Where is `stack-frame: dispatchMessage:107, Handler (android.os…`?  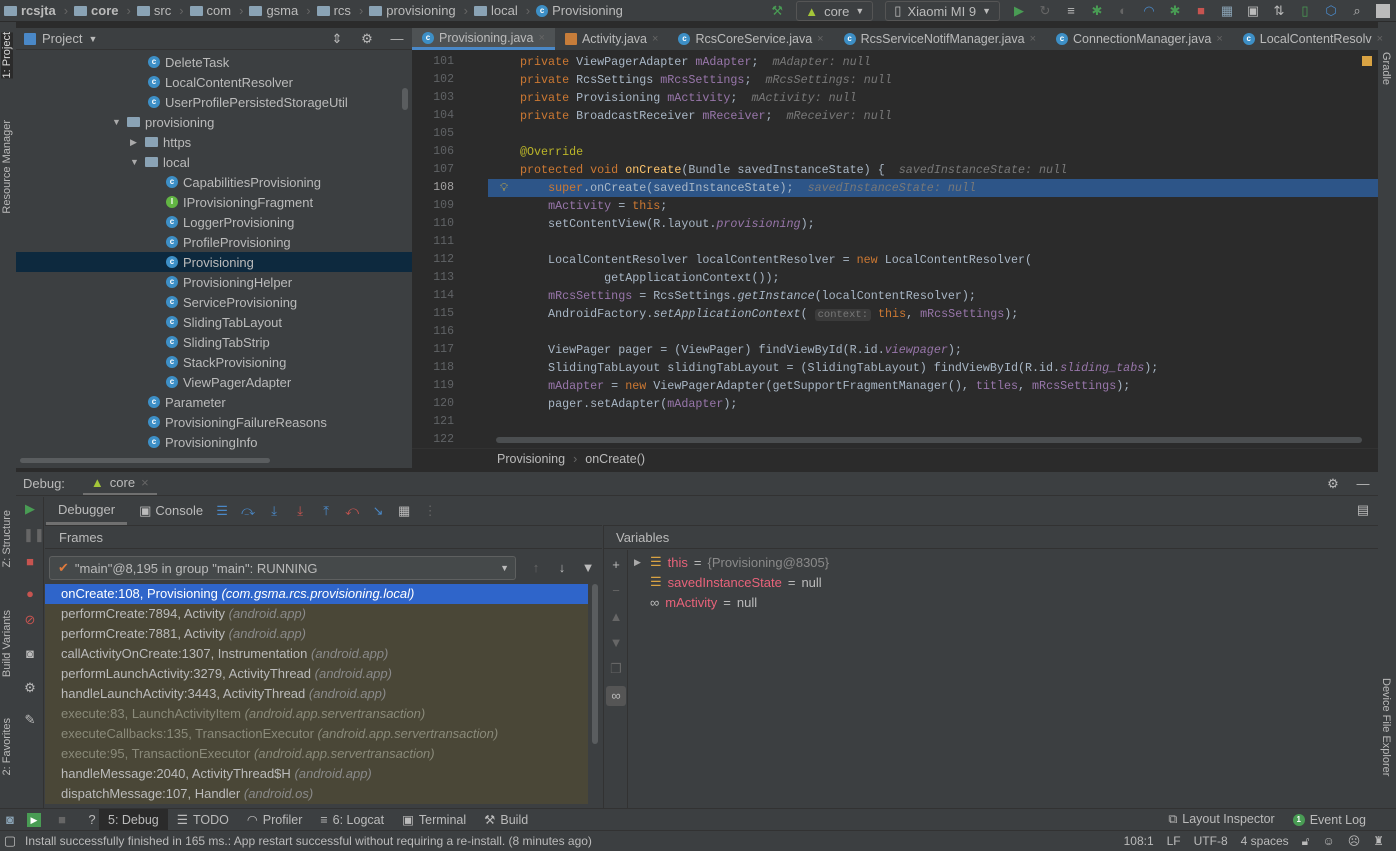 stack-frame: dispatchMessage:107, Handler (android.os… is located at coordinates (316, 794).